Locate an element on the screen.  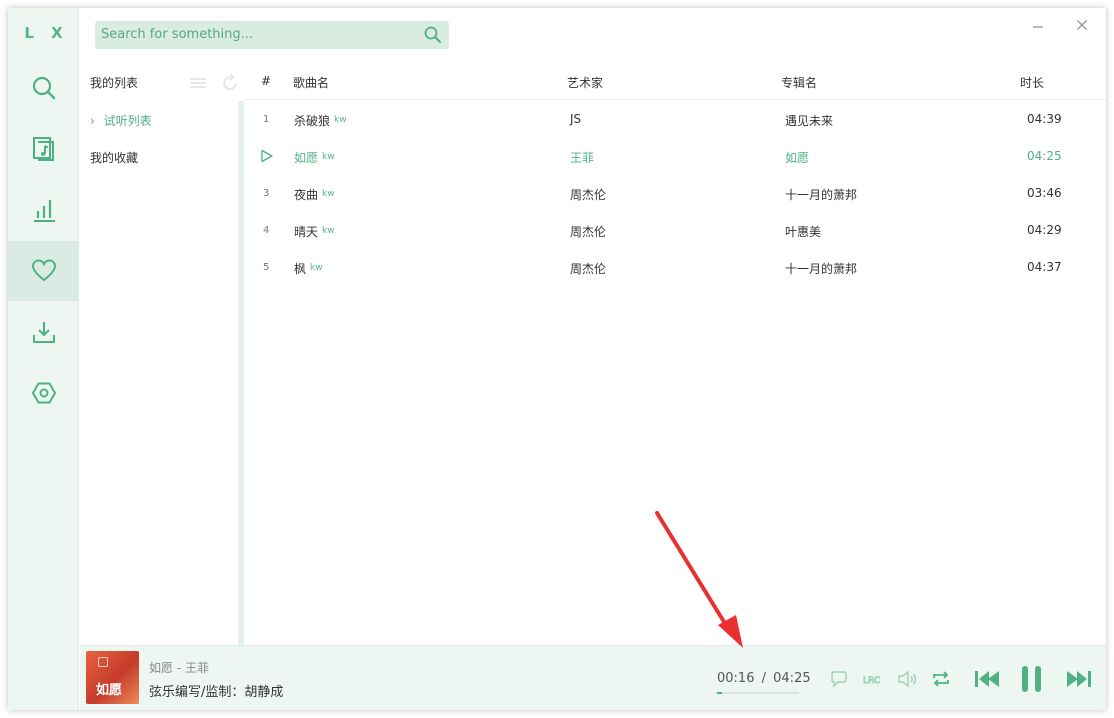
minimize-icon is located at coordinates (1038, 27).